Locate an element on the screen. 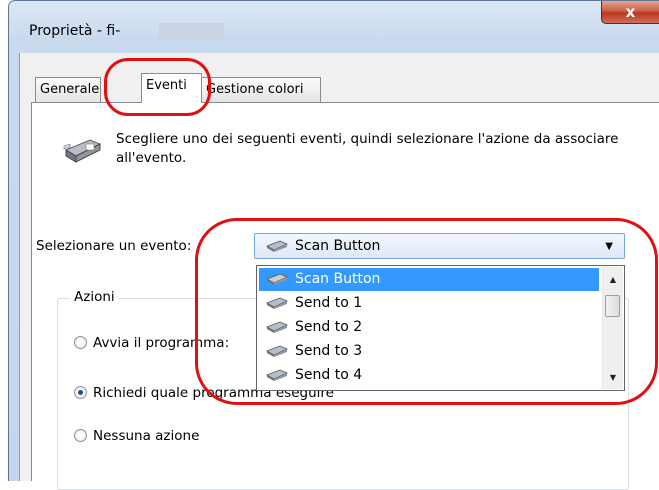 The width and height of the screenshot is (659, 490). radio-avvia-programma: Avvia il programma: is located at coordinates (151, 343).